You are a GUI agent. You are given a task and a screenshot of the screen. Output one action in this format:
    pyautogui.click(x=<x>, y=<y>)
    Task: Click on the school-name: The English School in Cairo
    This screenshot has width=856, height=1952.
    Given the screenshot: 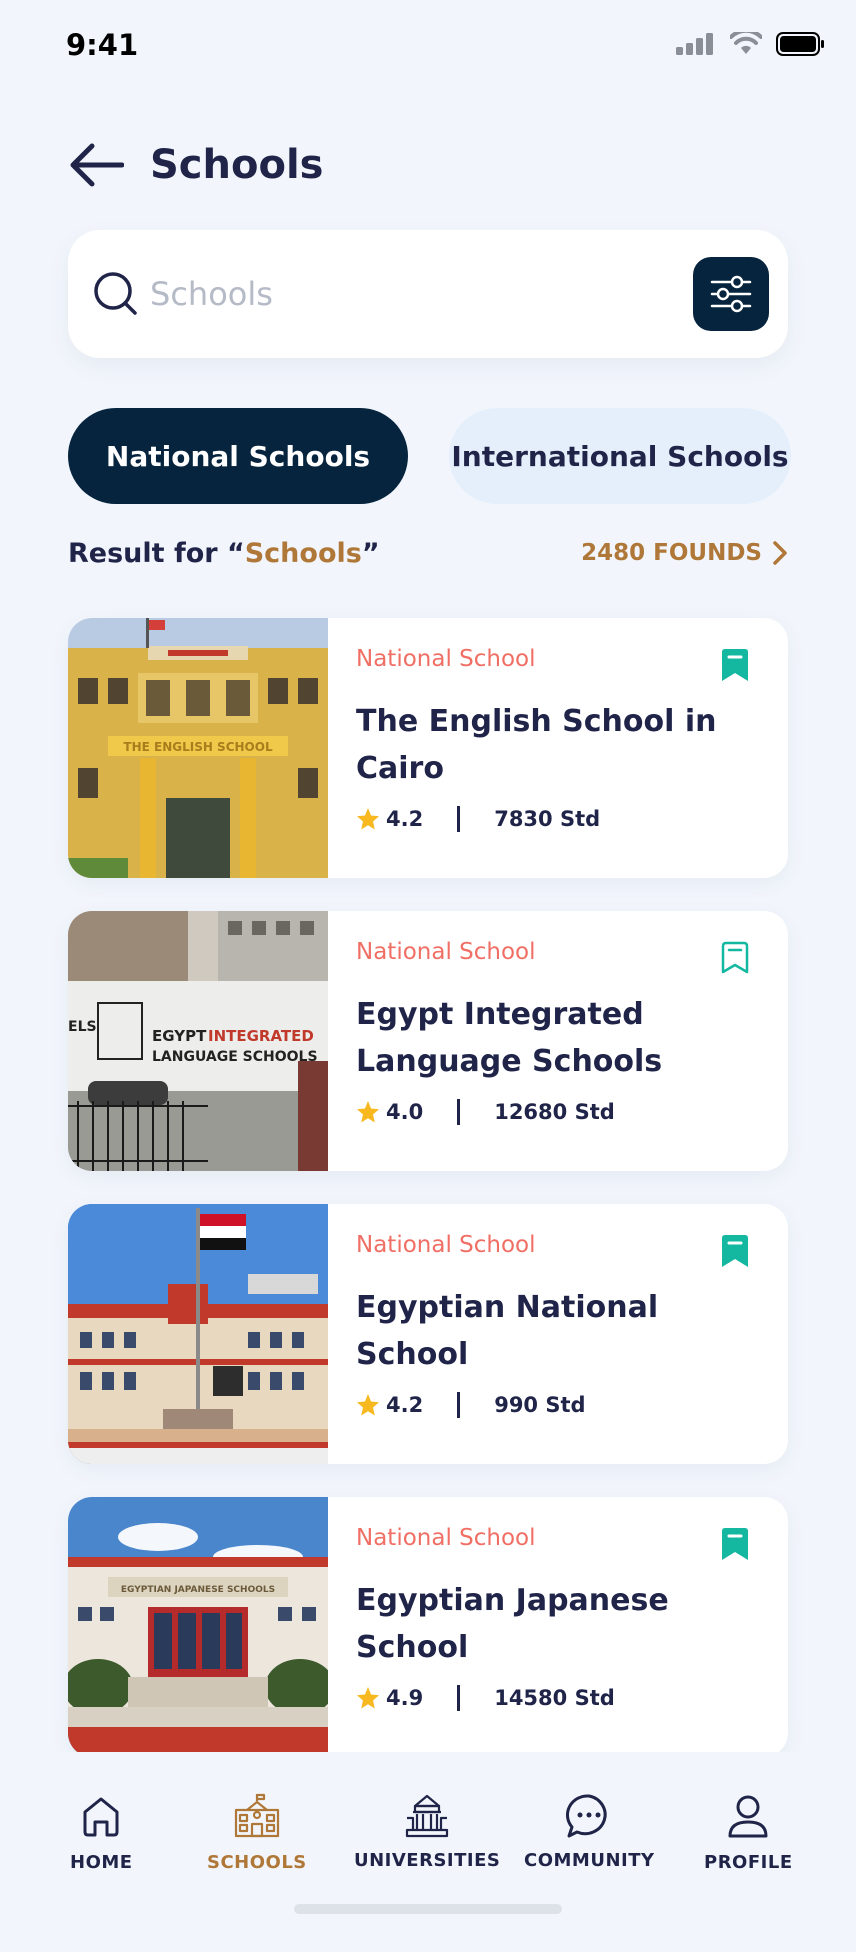 What is the action you would take?
    pyautogui.click(x=536, y=745)
    